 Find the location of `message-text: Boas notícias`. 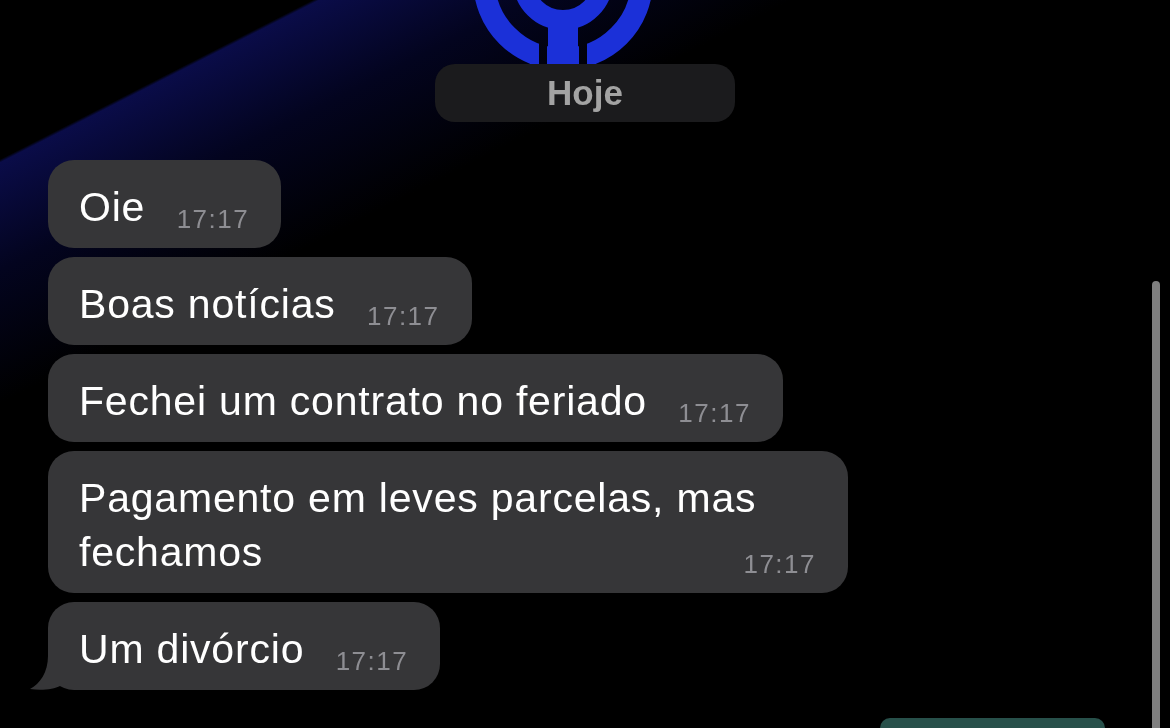

message-text: Boas notícias is located at coordinates (207, 304).